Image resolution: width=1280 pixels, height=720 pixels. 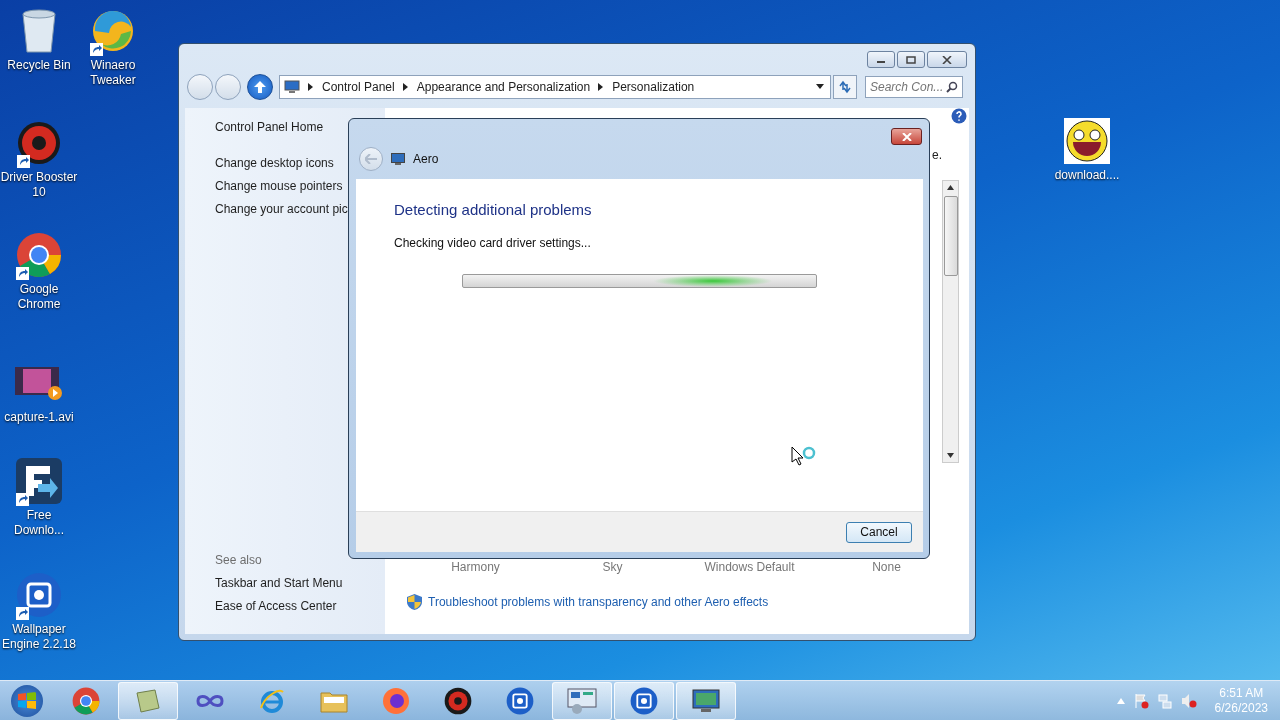 I want to click on breadcrumb: Control Panel, so click(x=358, y=87).